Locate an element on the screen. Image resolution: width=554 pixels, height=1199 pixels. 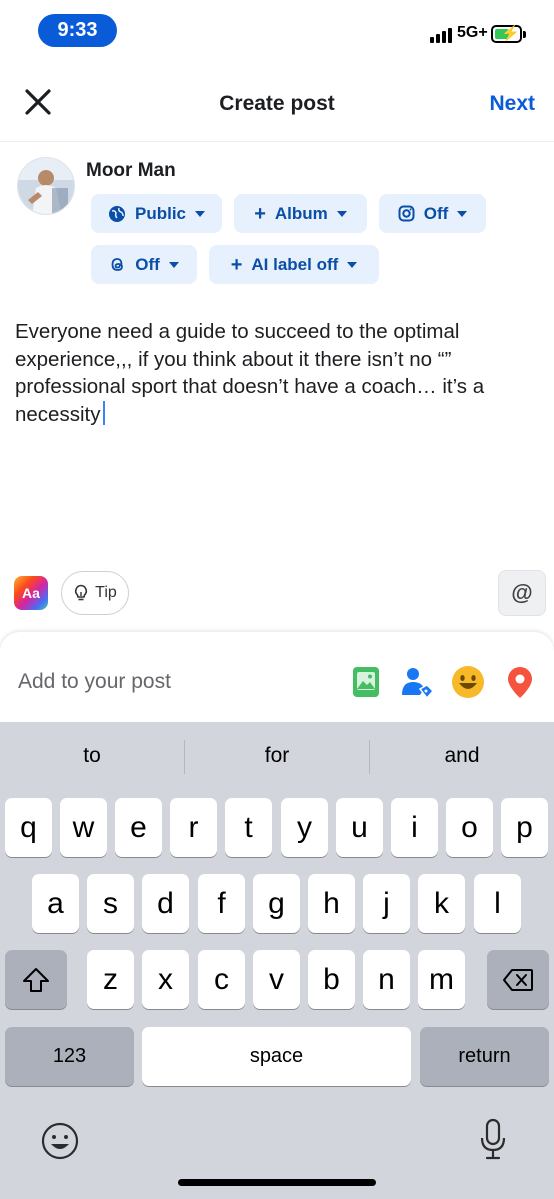
return-key: return is located at coordinates (484, 1056).